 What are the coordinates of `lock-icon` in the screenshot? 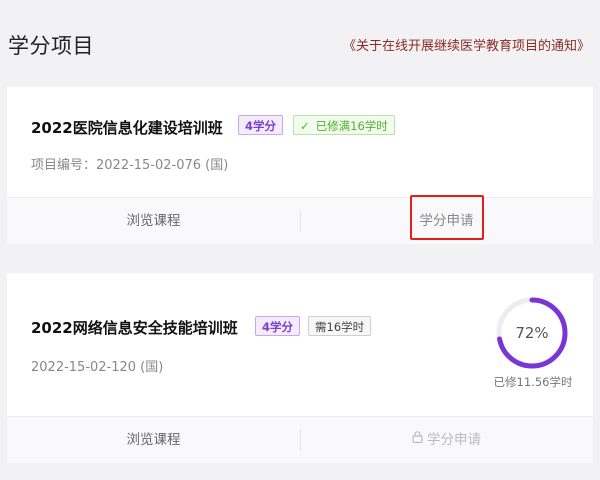 It's located at (417, 439).